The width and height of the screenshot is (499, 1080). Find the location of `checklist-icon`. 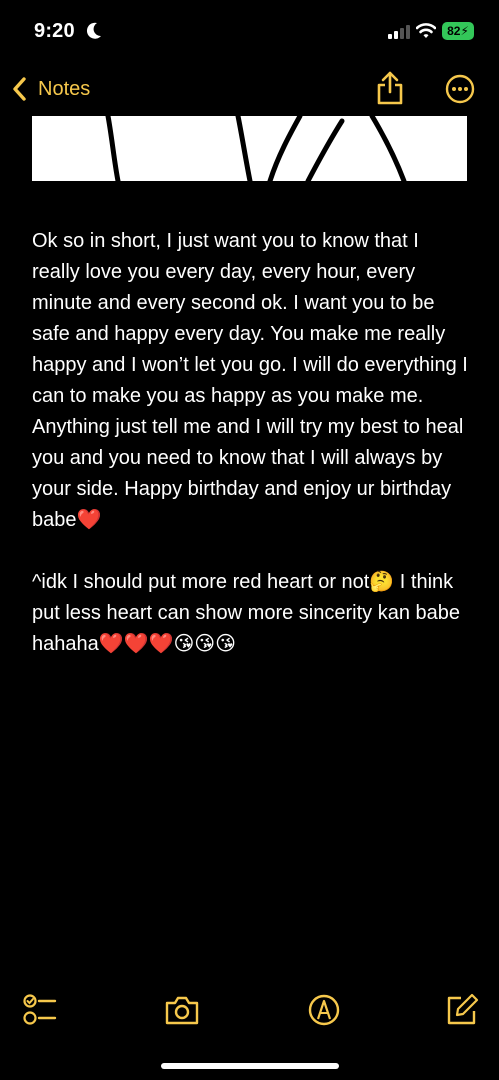

checklist-icon is located at coordinates (40, 1010).